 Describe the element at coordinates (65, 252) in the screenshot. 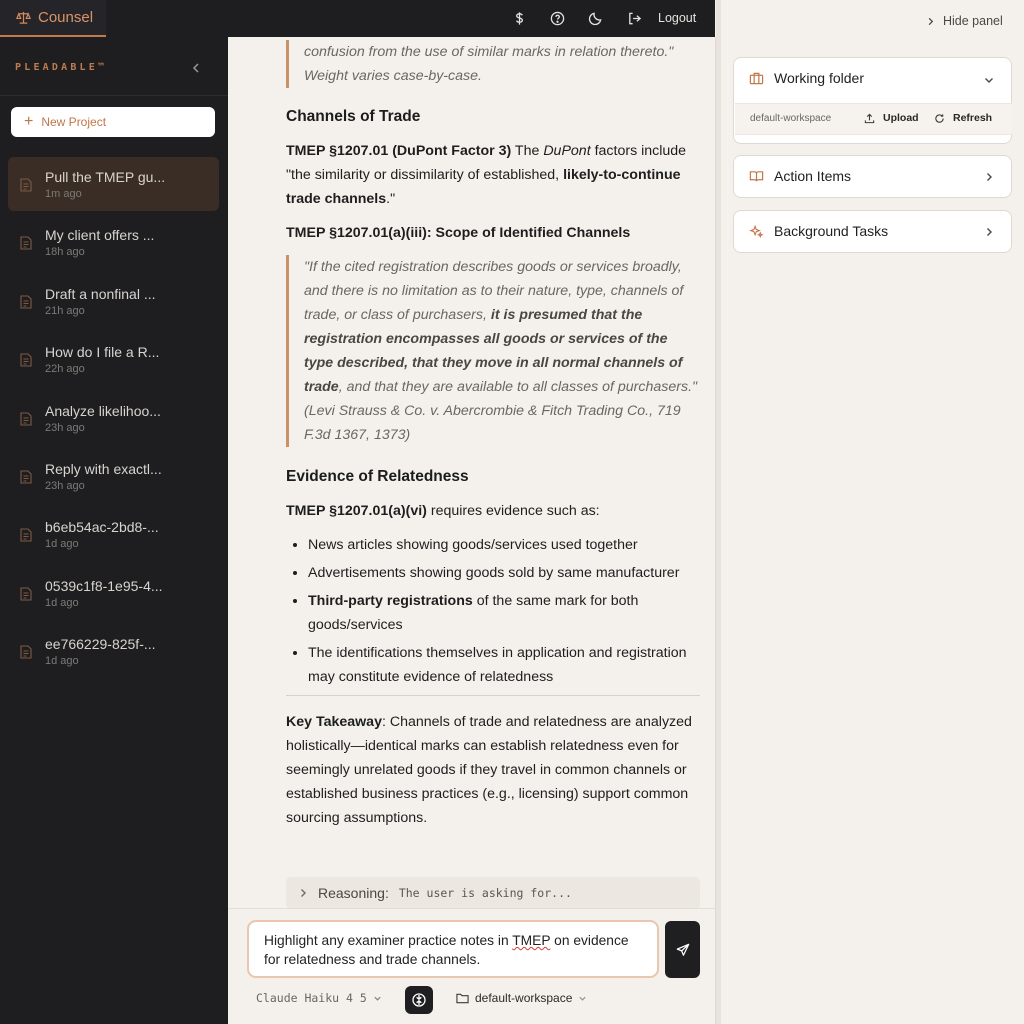

I see `project-time: 18h ago` at that location.